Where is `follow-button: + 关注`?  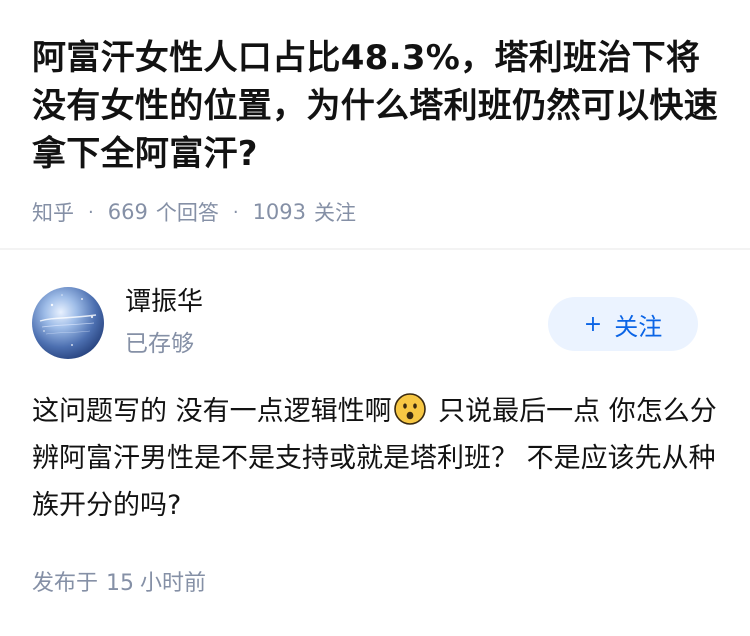
follow-button: + 关注 is located at coordinates (623, 324).